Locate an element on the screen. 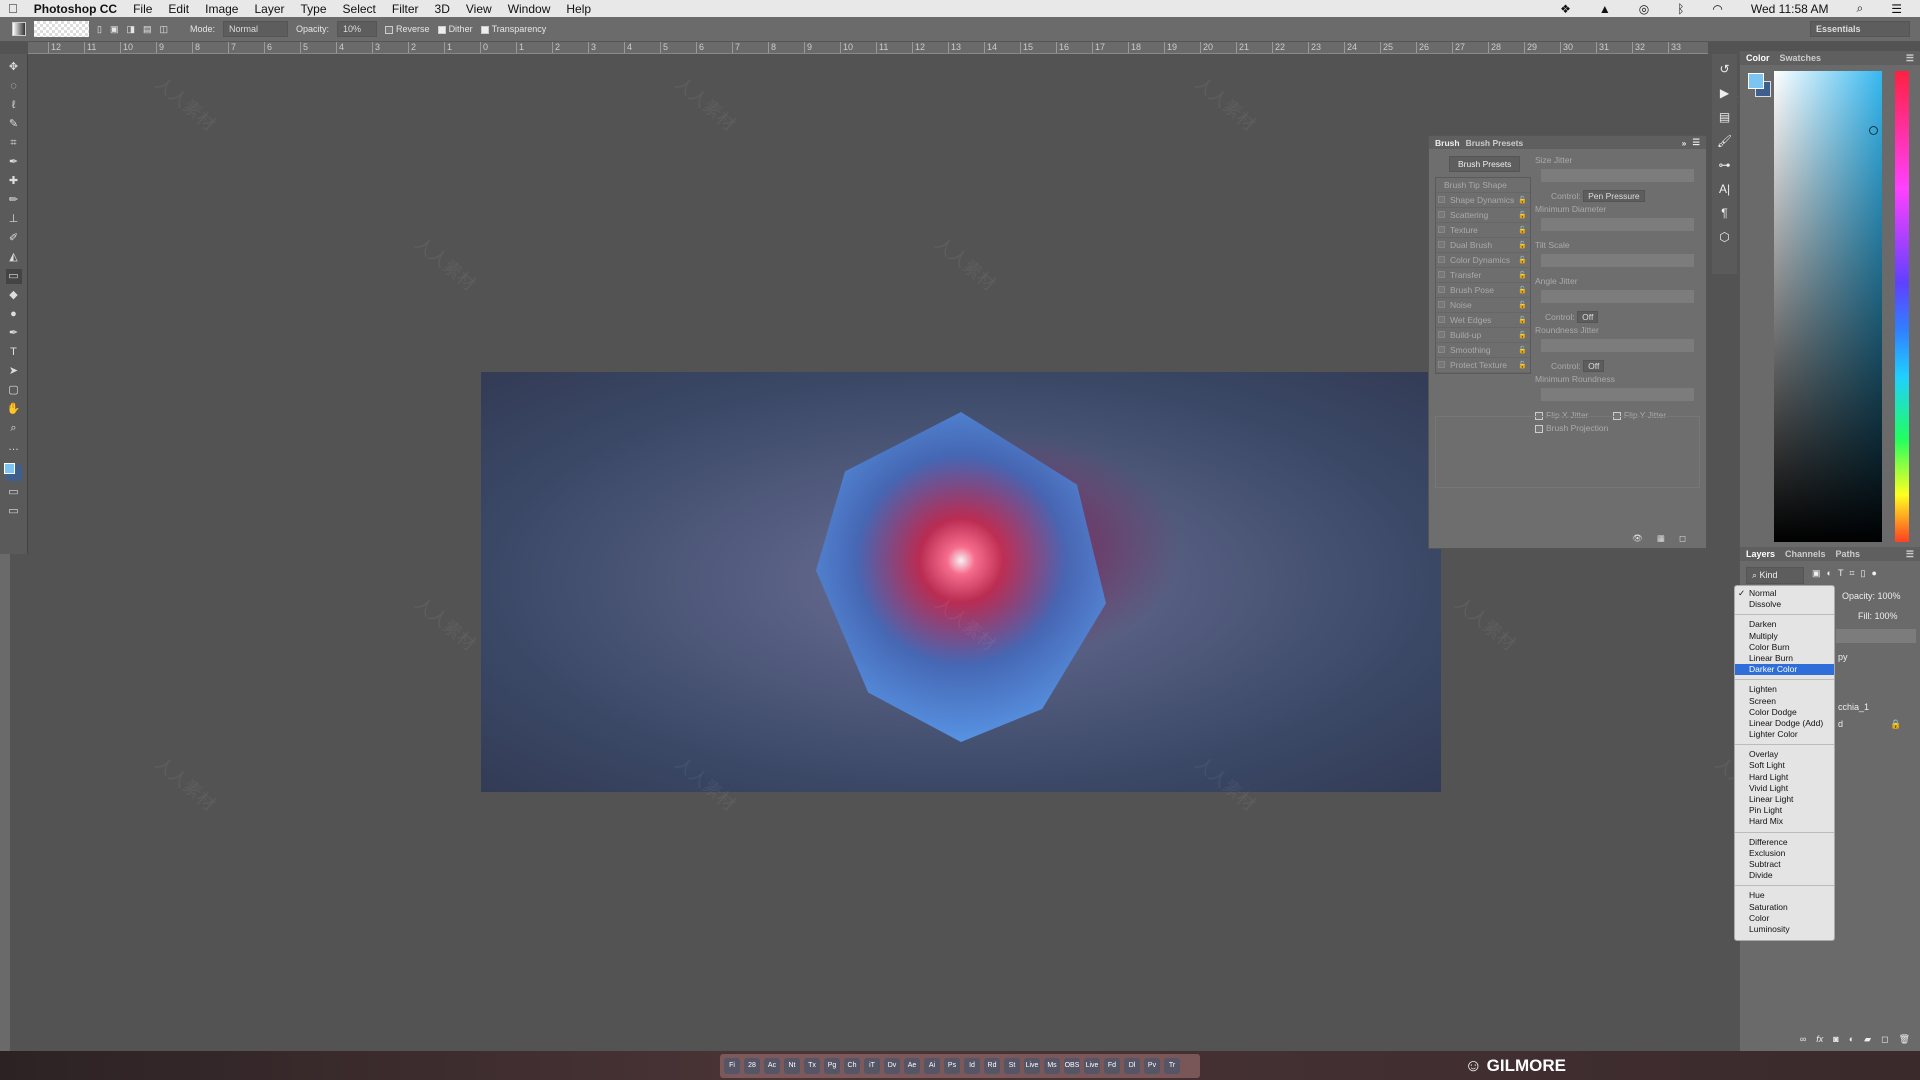 The width and height of the screenshot is (1920, 1080). hue-slider is located at coordinates (1902, 306).